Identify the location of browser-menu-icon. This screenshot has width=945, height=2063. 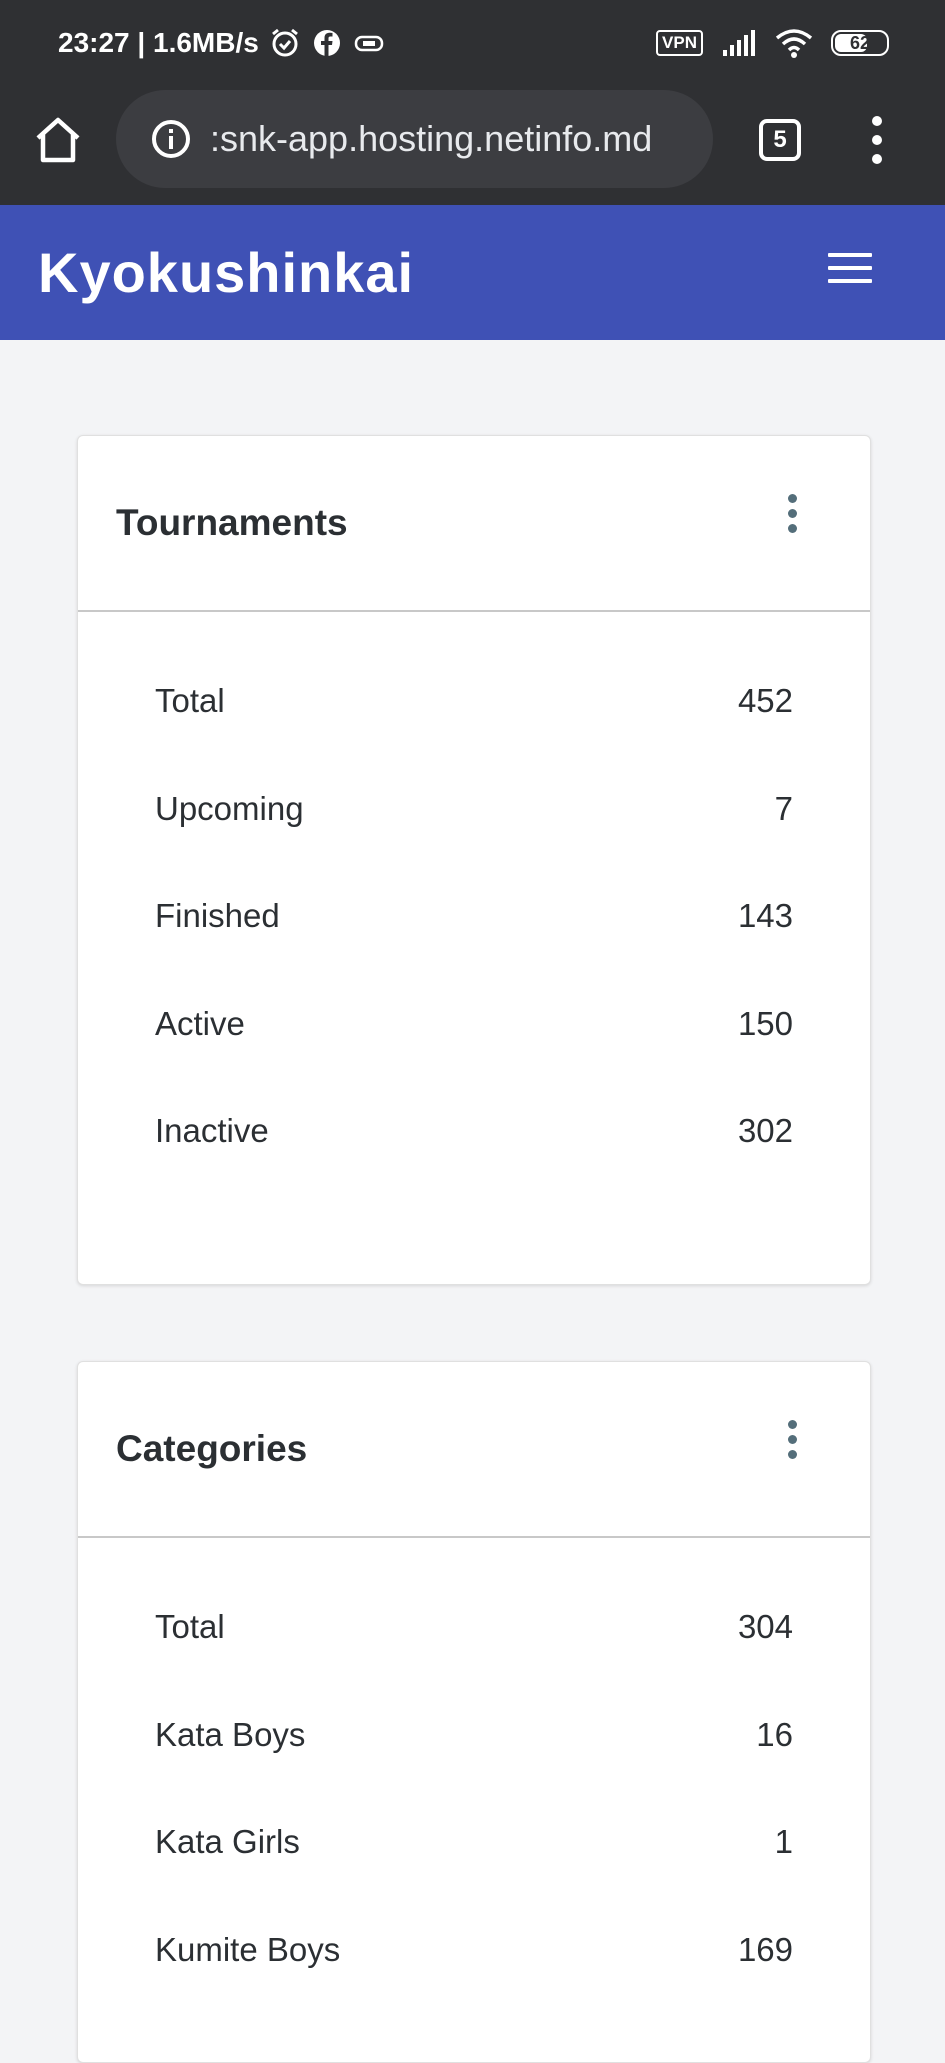
(877, 140).